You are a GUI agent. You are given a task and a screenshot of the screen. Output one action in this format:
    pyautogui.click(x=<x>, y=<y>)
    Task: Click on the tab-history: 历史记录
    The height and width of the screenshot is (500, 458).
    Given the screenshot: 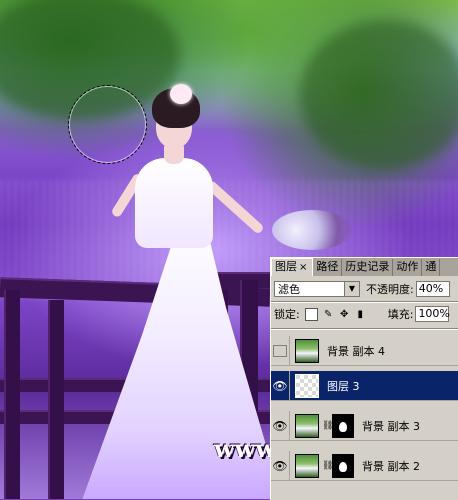 What is the action you would take?
    pyautogui.click(x=368, y=267)
    